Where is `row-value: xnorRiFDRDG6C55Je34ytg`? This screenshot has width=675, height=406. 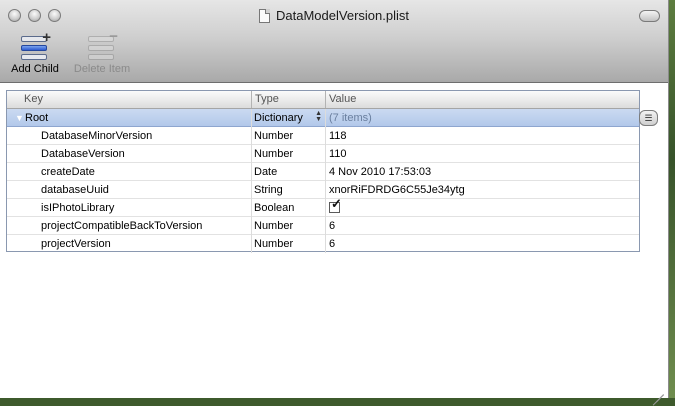 row-value: xnorRiFDRDG6C55Je34ytg is located at coordinates (482, 190).